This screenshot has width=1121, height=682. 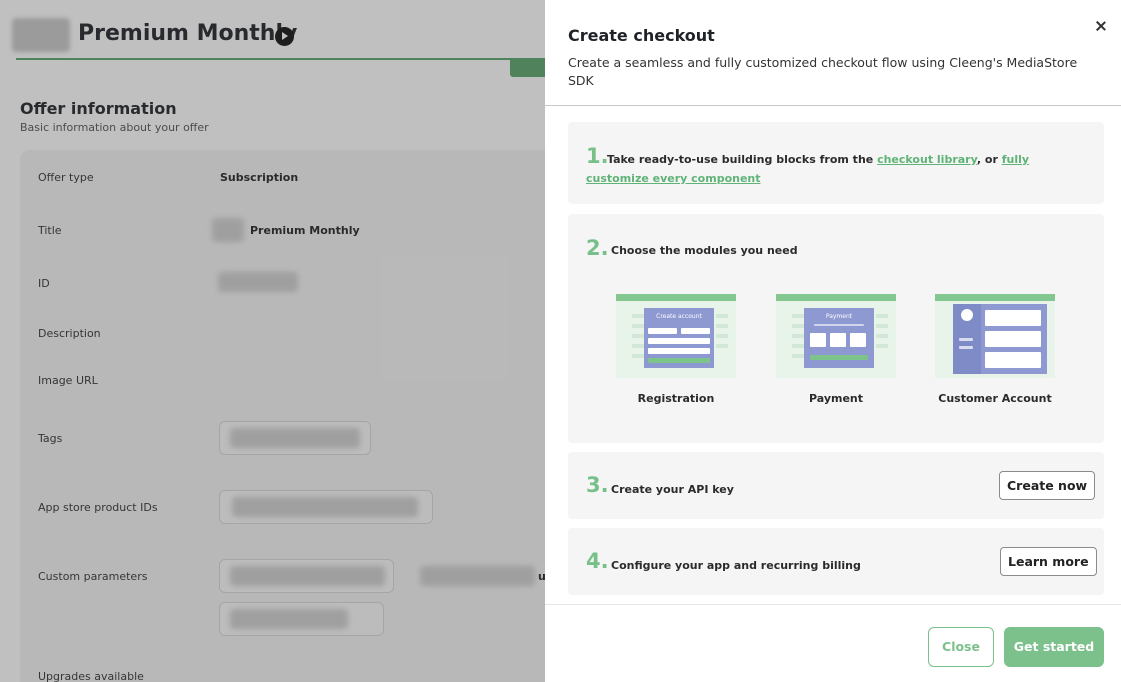 I want to click on drawer-title: Create checkout, so click(x=641, y=35).